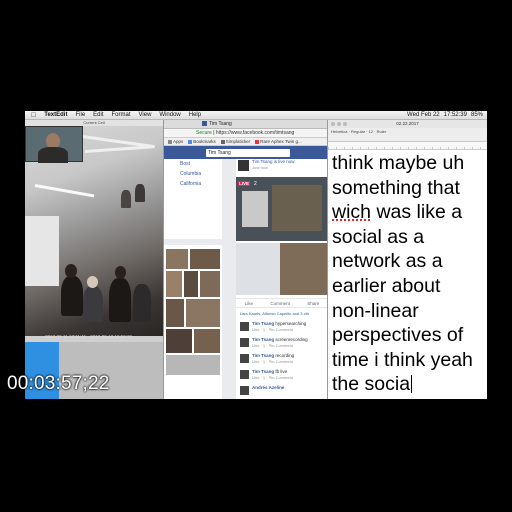  I want to click on menu-help: Help, so click(195, 115).